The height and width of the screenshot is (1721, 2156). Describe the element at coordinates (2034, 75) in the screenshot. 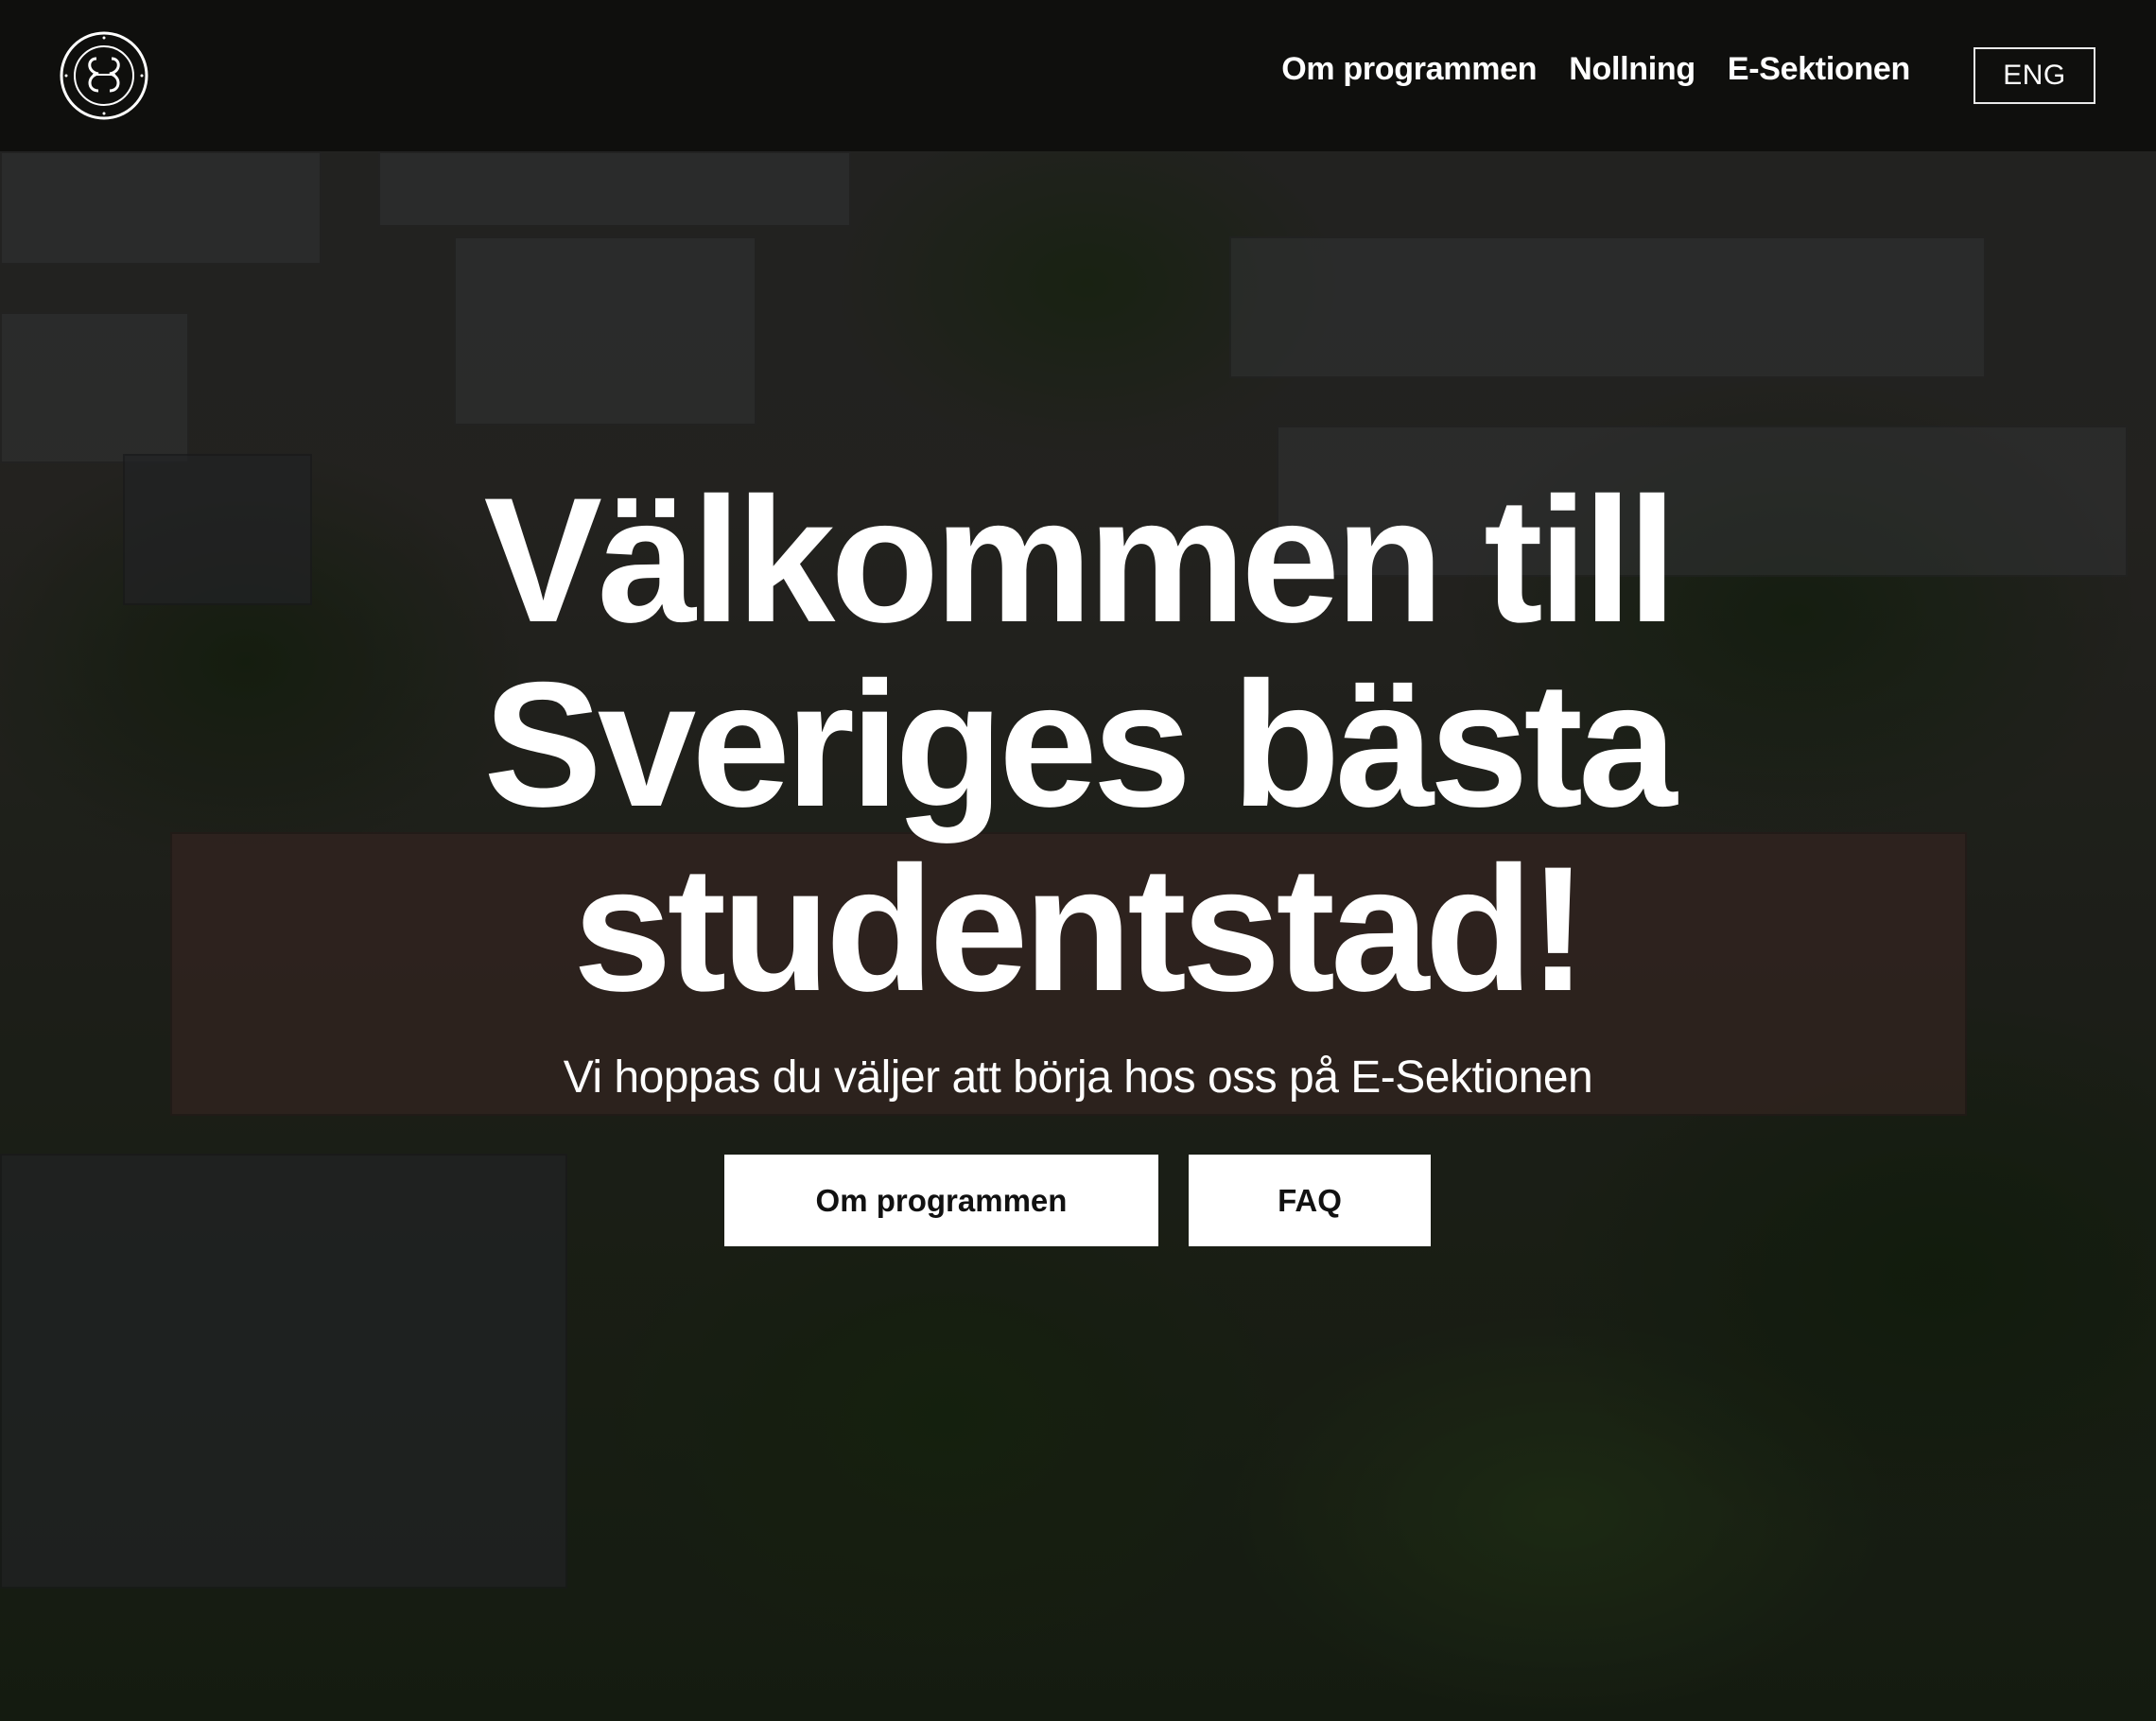

I see `language-toggle-button: ENG` at that location.